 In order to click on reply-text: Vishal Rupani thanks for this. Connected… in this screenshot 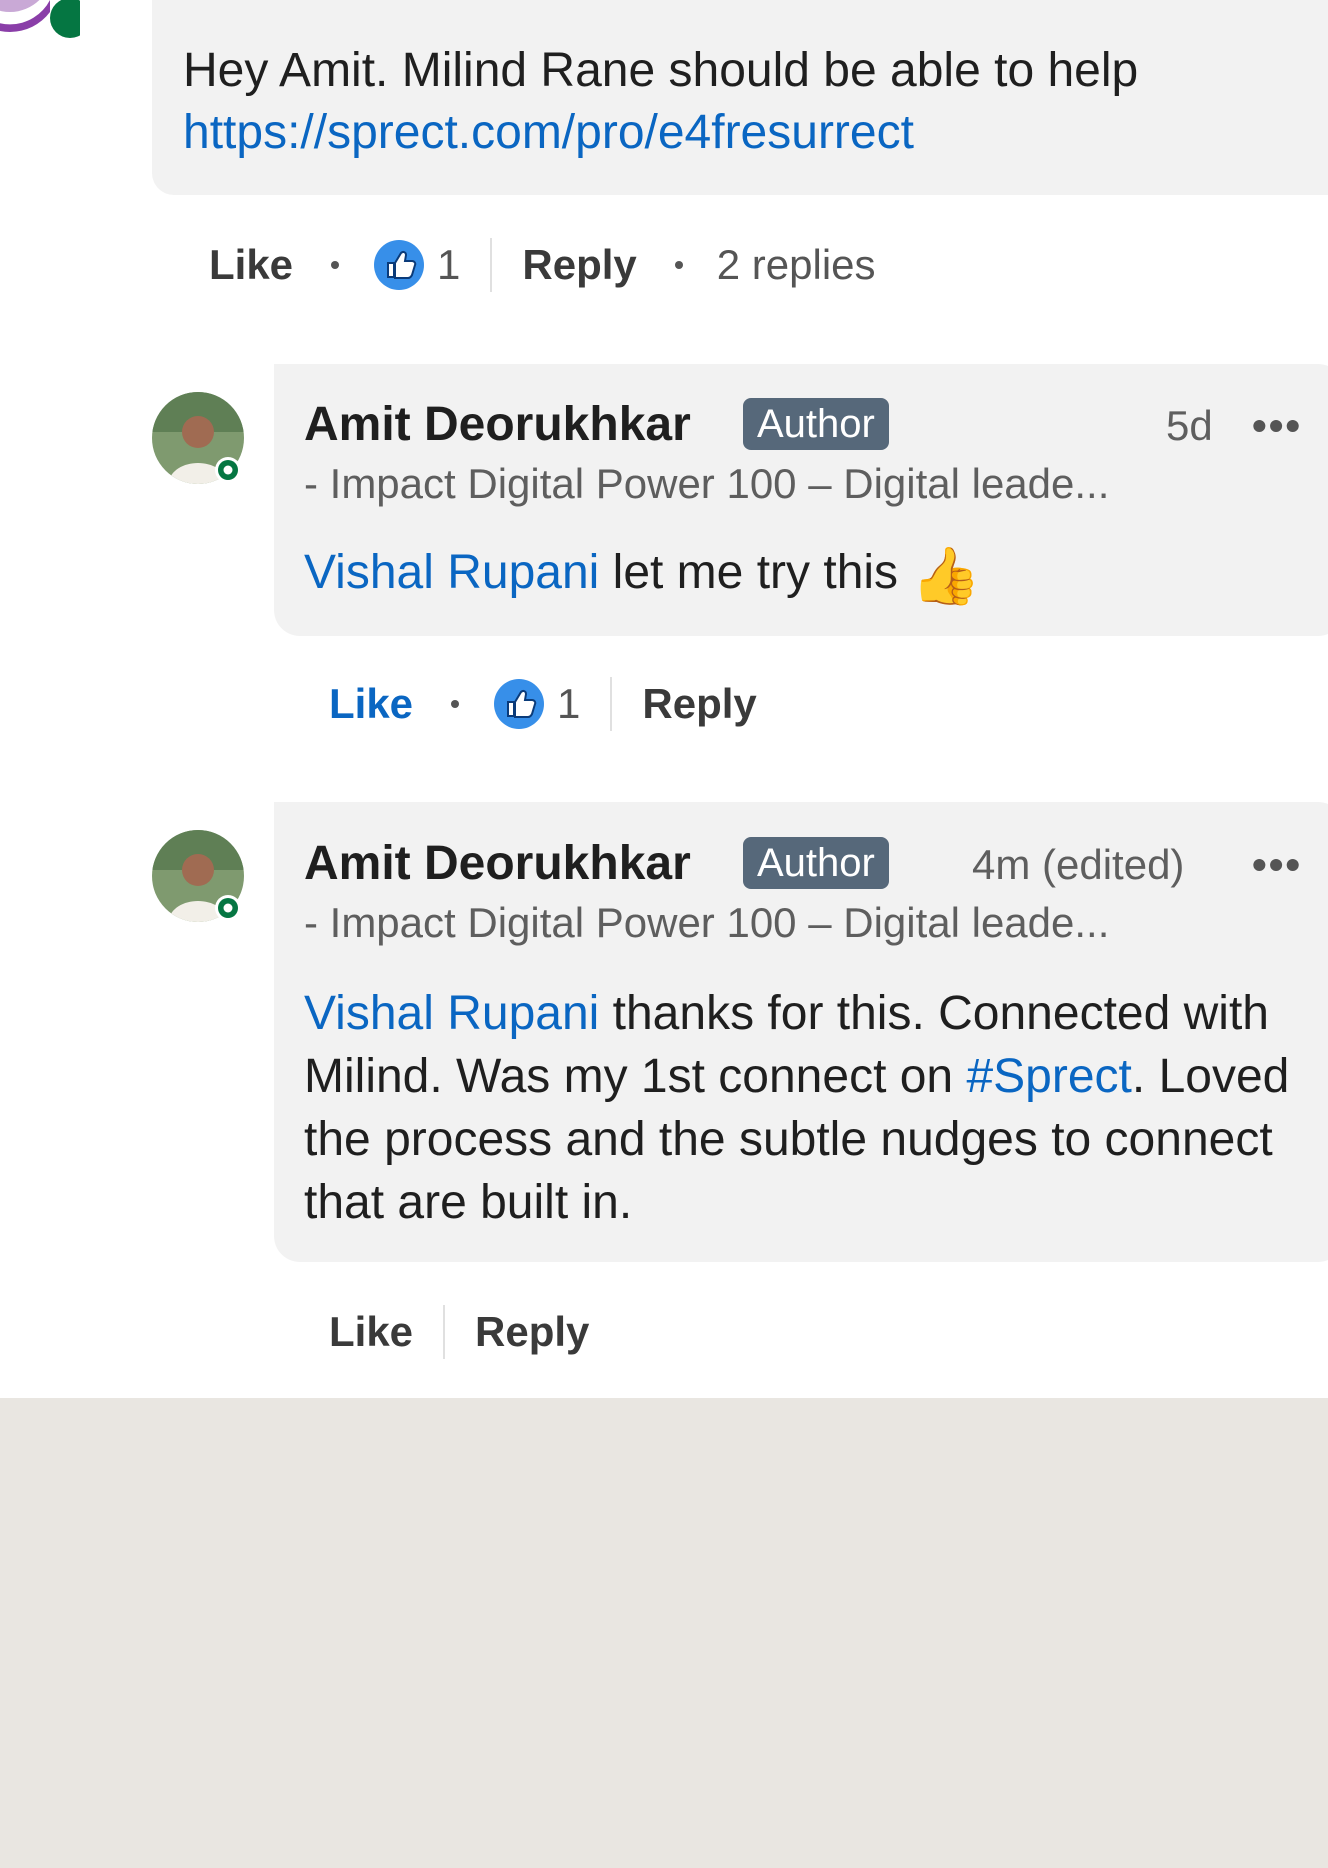, I will do `click(814, 1108)`.